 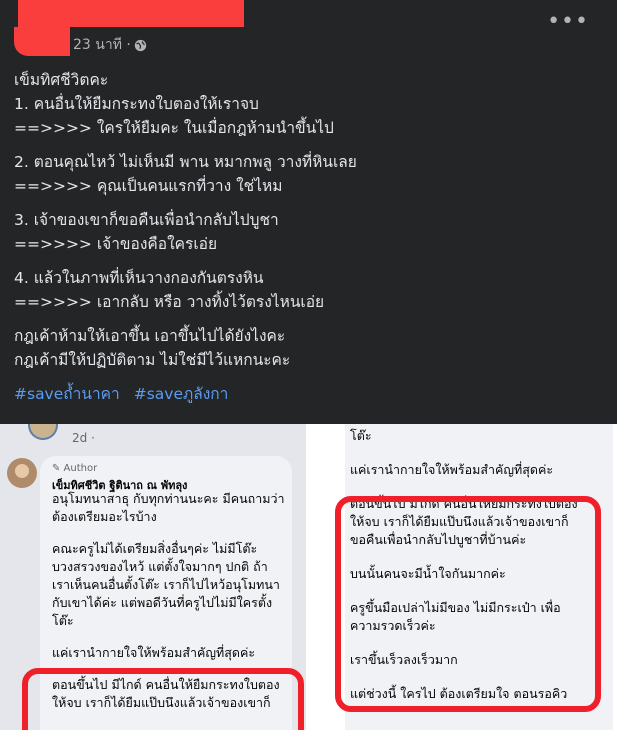 I want to click on globe-icon, so click(x=140, y=45).